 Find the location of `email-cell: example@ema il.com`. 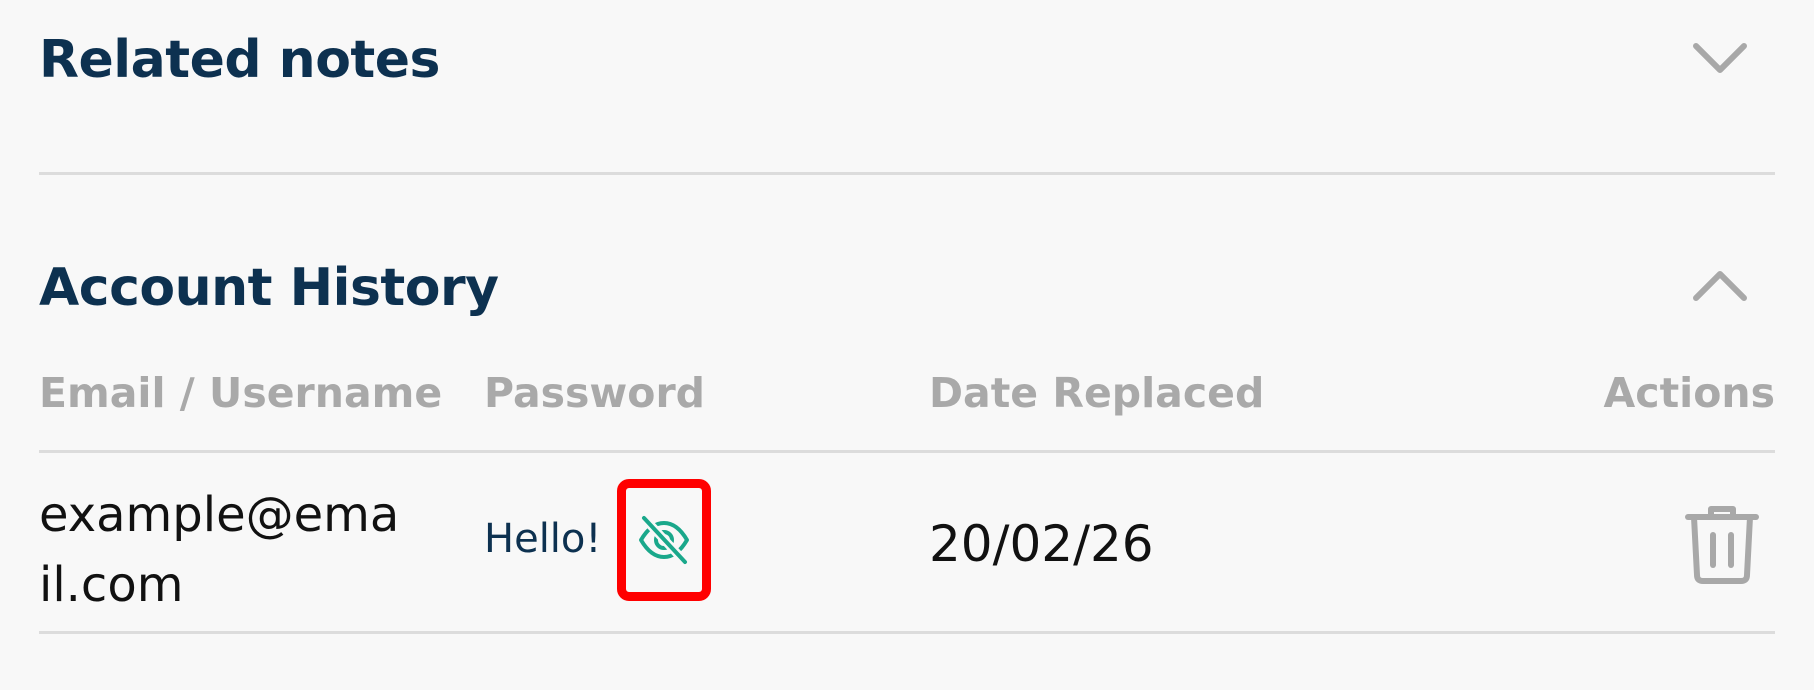

email-cell: example@ema il.com is located at coordinates (219, 550).